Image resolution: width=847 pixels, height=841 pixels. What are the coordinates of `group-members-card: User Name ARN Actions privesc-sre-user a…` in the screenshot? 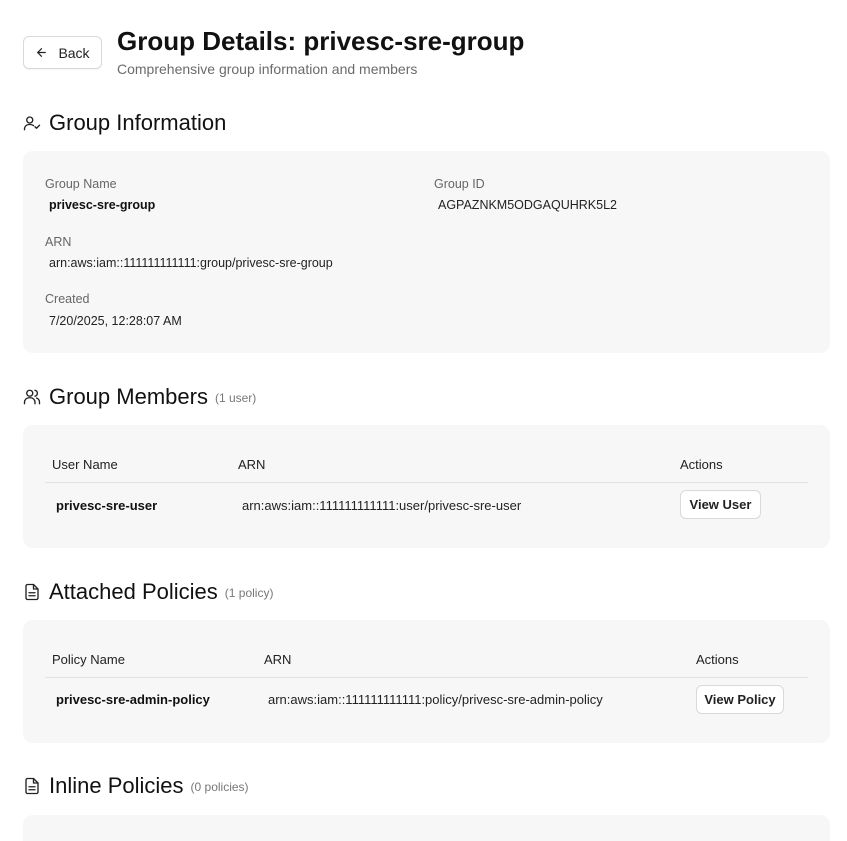 It's located at (426, 486).